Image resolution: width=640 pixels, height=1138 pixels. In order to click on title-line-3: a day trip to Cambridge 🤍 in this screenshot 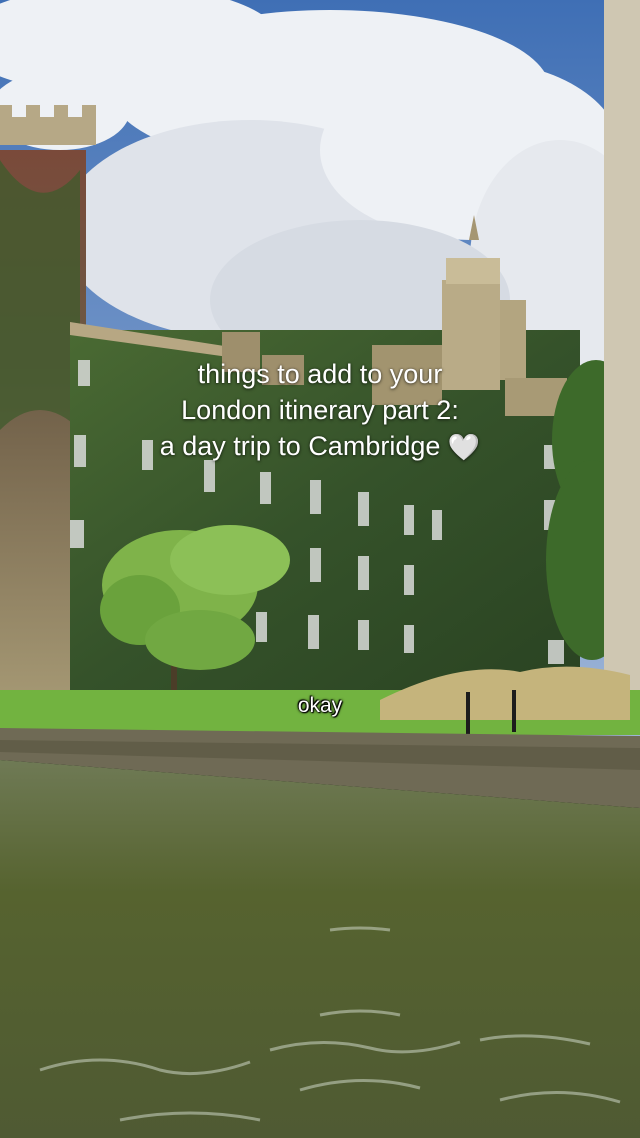, I will do `click(320, 446)`.